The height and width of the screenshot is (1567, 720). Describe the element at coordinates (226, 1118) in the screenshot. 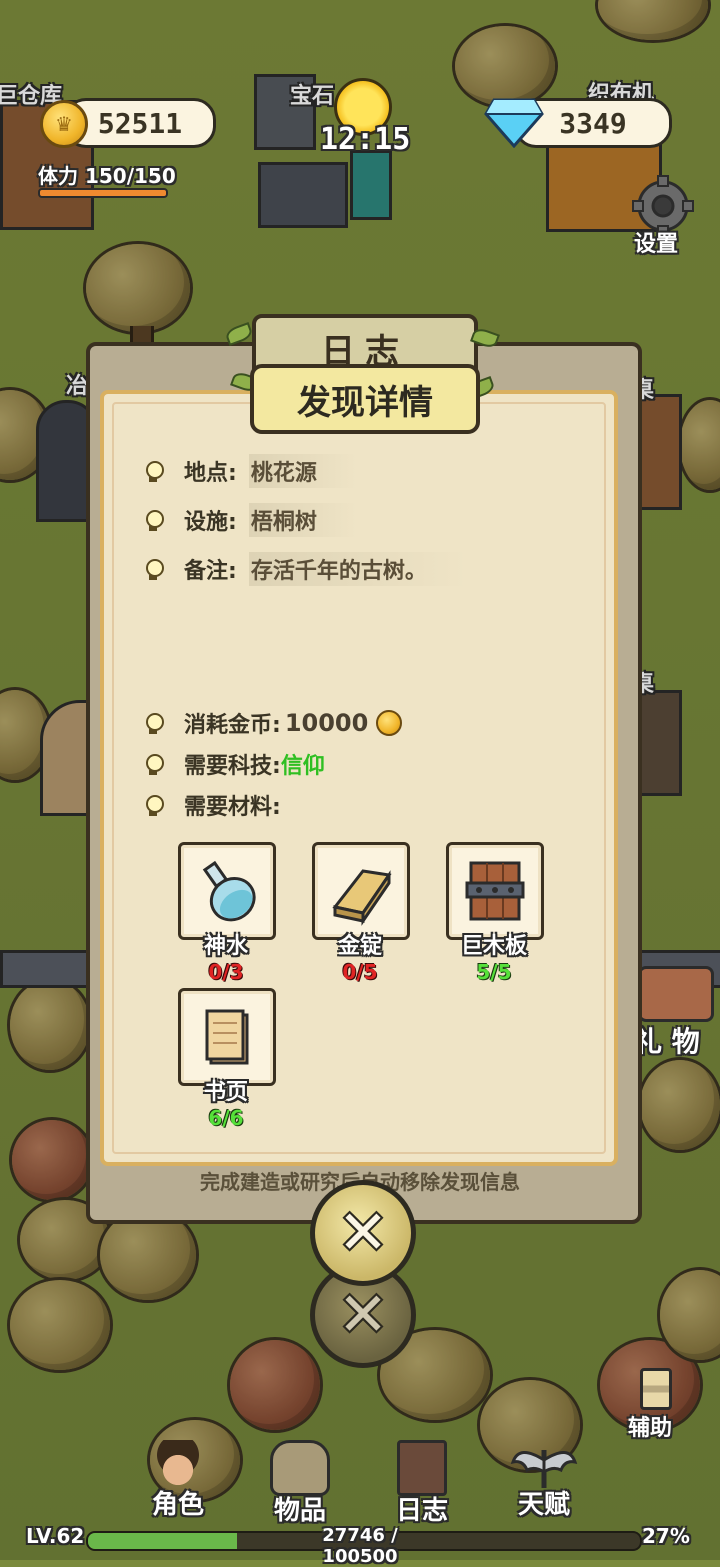

I see `material-count: 6/6` at that location.